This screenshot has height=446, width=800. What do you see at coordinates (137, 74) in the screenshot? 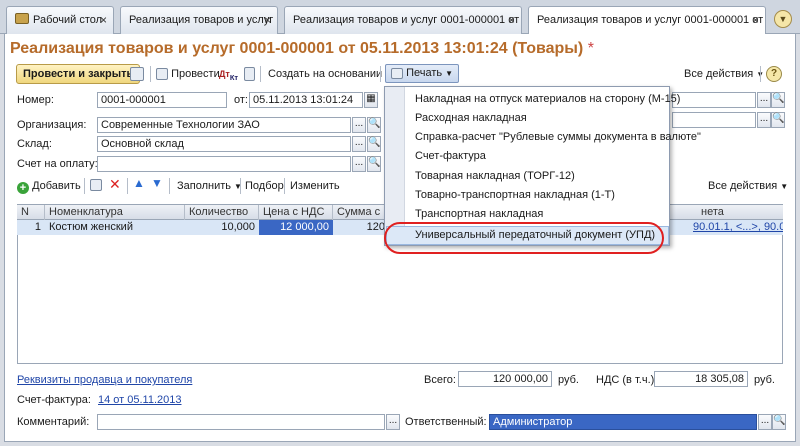
I see `save-icon` at bounding box center [137, 74].